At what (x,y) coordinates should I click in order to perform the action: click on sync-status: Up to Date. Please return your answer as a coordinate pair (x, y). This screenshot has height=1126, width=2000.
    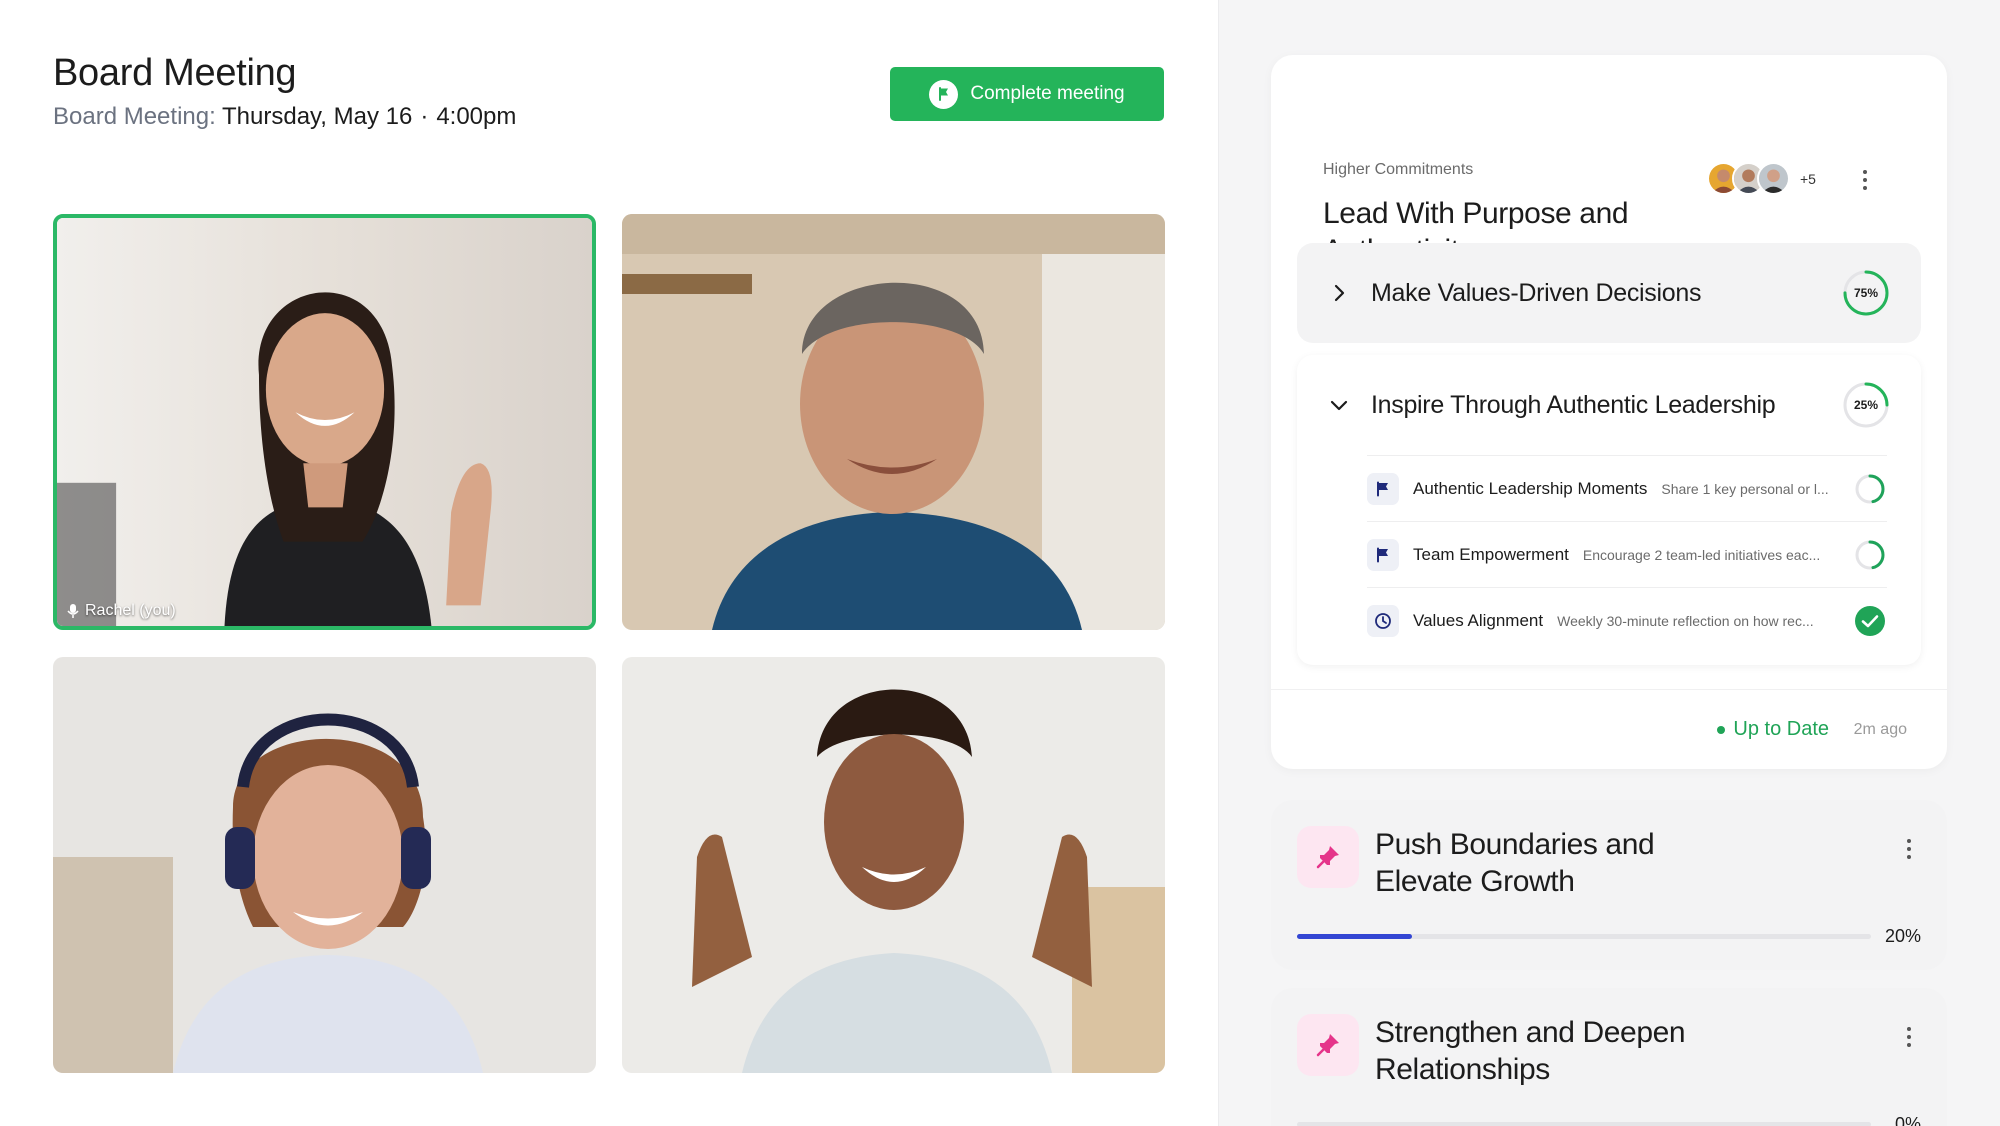
    Looking at the image, I should click on (1773, 729).